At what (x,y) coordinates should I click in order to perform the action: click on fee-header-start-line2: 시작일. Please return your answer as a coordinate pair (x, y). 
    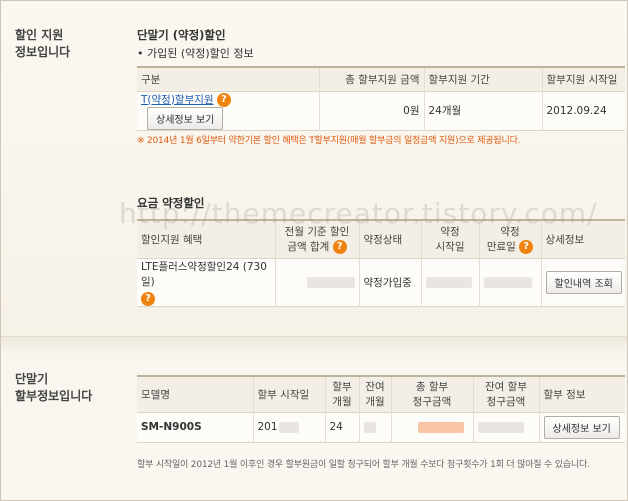
    Looking at the image, I should click on (450, 247).